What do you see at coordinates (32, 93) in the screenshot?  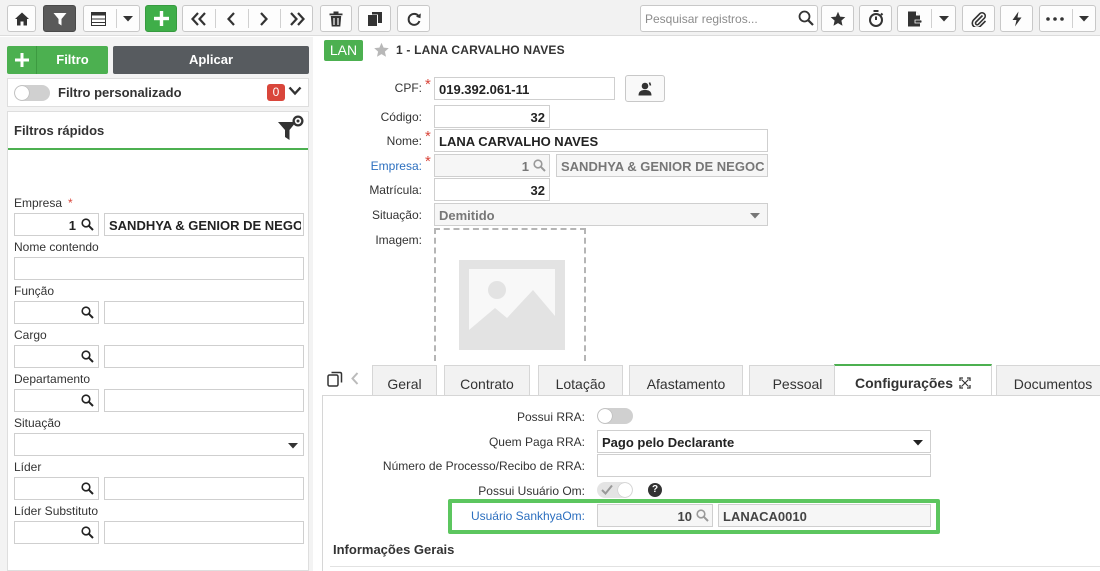 I see `filtro-personalizado-toggle` at bounding box center [32, 93].